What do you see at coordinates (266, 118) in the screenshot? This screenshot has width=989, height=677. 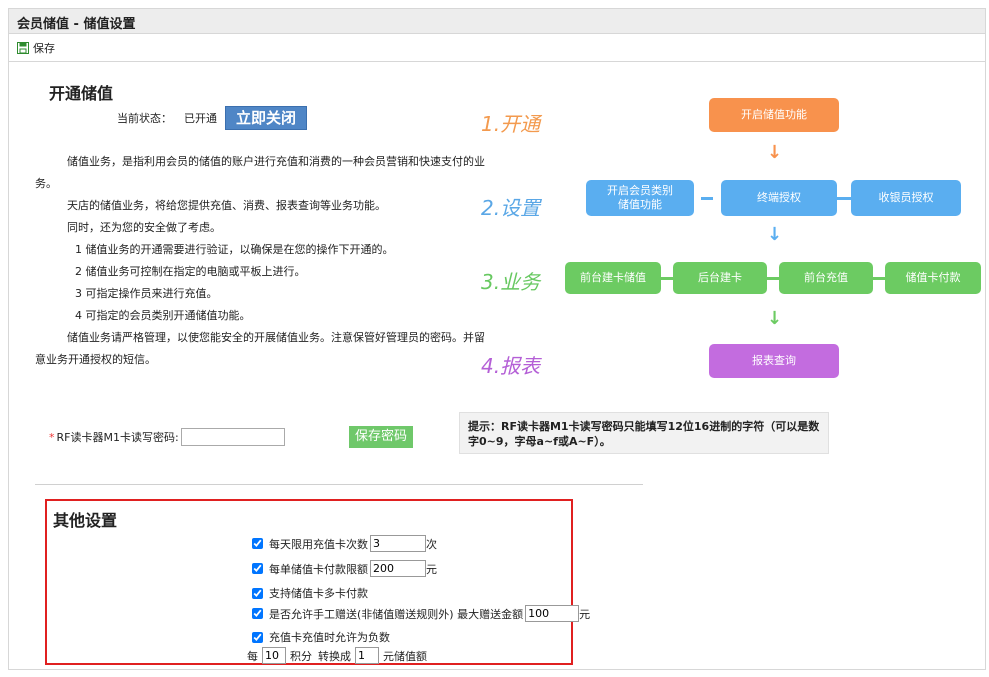 I see `close-now-button: 立即关闭` at bounding box center [266, 118].